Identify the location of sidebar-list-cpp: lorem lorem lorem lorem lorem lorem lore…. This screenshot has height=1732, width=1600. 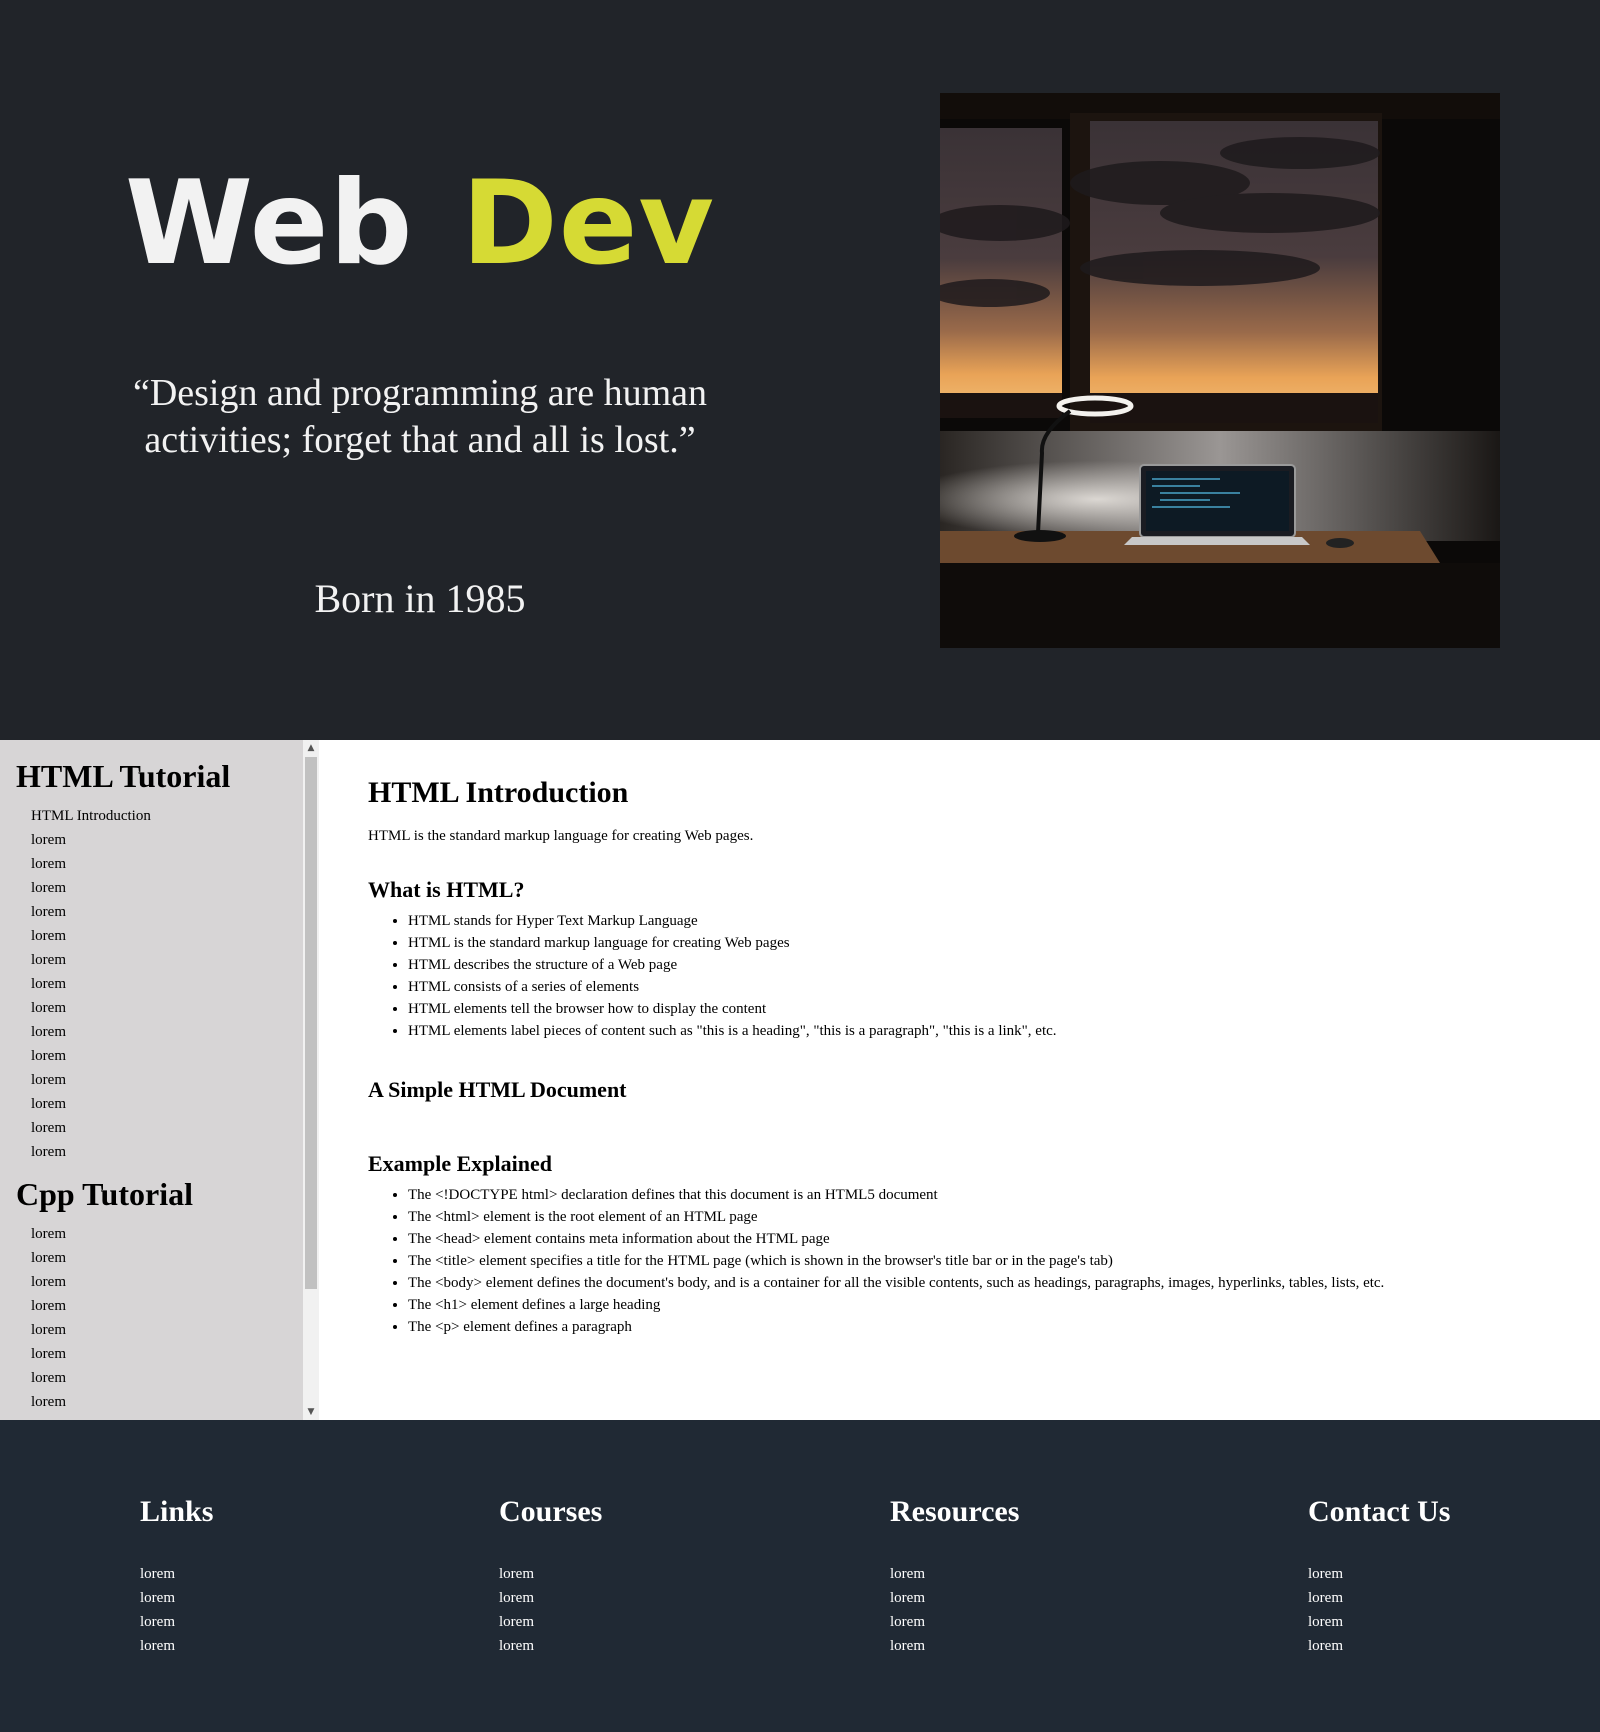
(159, 1318).